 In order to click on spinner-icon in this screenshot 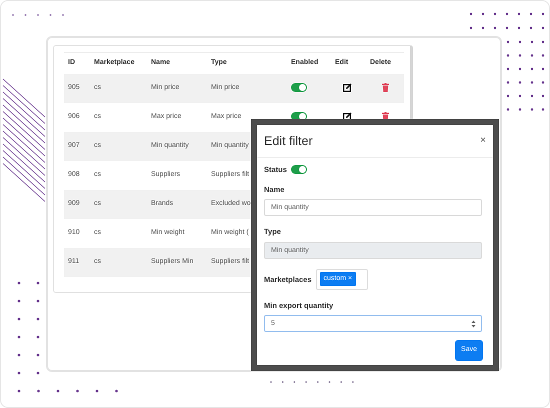, I will do `click(473, 324)`.